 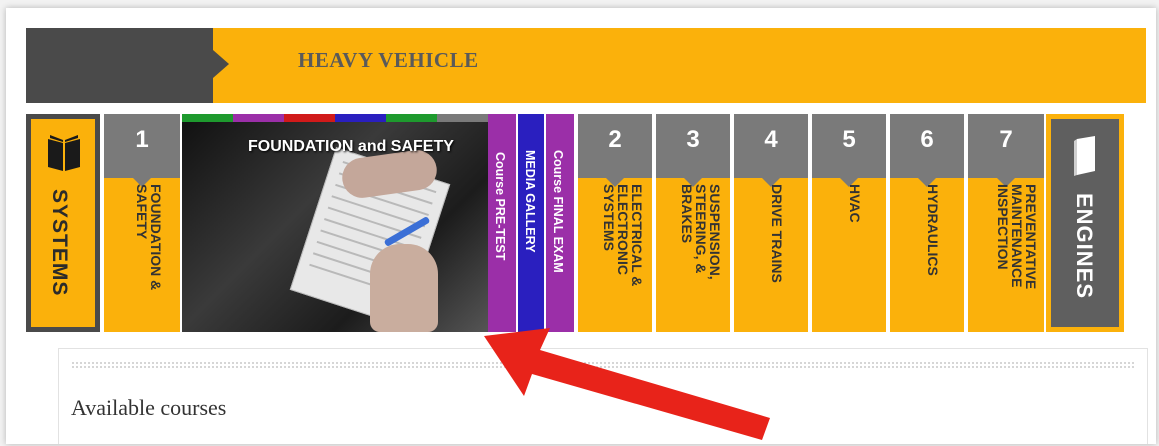 I want to click on tile-label: FOUNDATION & SAFETY, so click(x=149, y=237).